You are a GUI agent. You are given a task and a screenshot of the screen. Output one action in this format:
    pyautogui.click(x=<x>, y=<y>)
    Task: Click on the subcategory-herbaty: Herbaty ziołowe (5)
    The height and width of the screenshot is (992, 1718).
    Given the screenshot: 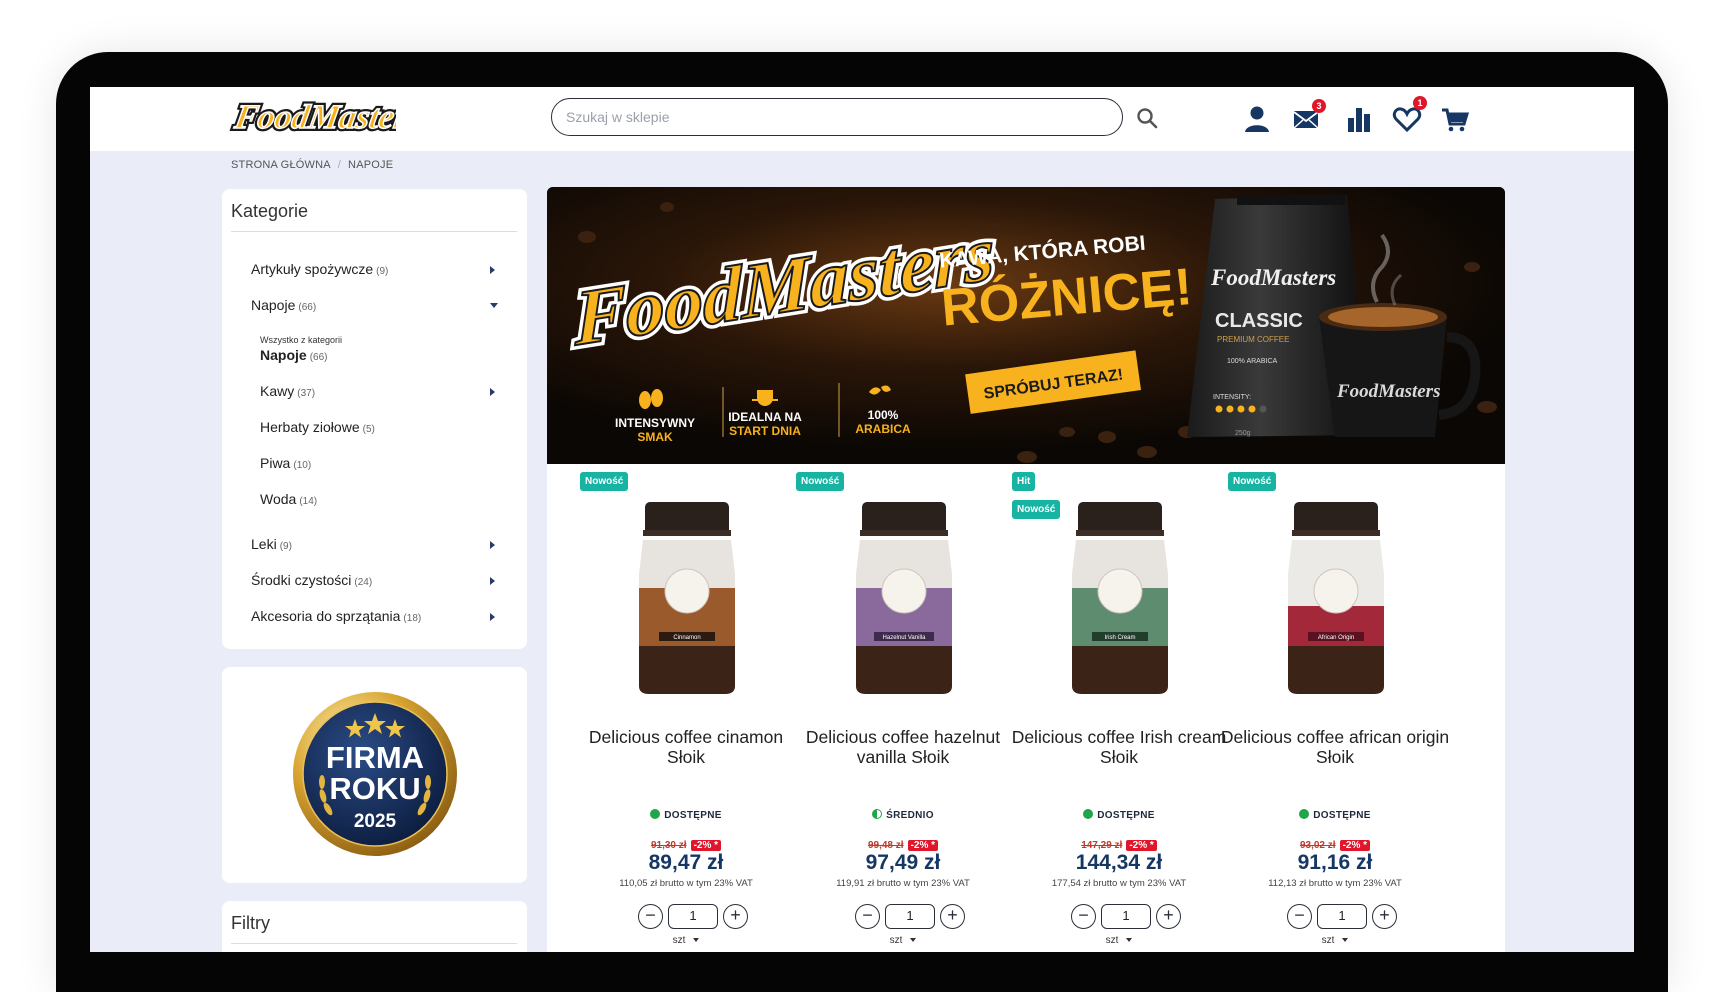 What is the action you would take?
    pyautogui.click(x=317, y=427)
    